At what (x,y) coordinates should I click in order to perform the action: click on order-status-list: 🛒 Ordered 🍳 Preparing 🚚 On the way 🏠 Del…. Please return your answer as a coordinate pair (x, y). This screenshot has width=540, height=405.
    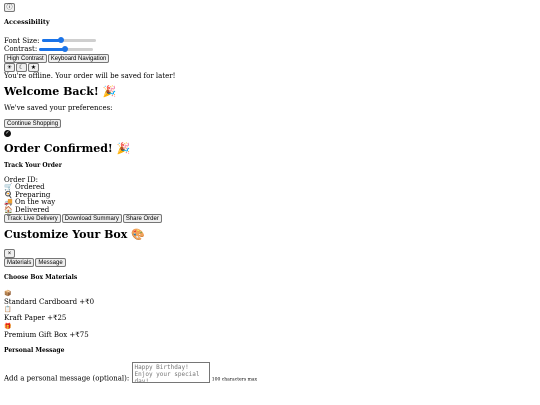
    Looking at the image, I should click on (270, 199).